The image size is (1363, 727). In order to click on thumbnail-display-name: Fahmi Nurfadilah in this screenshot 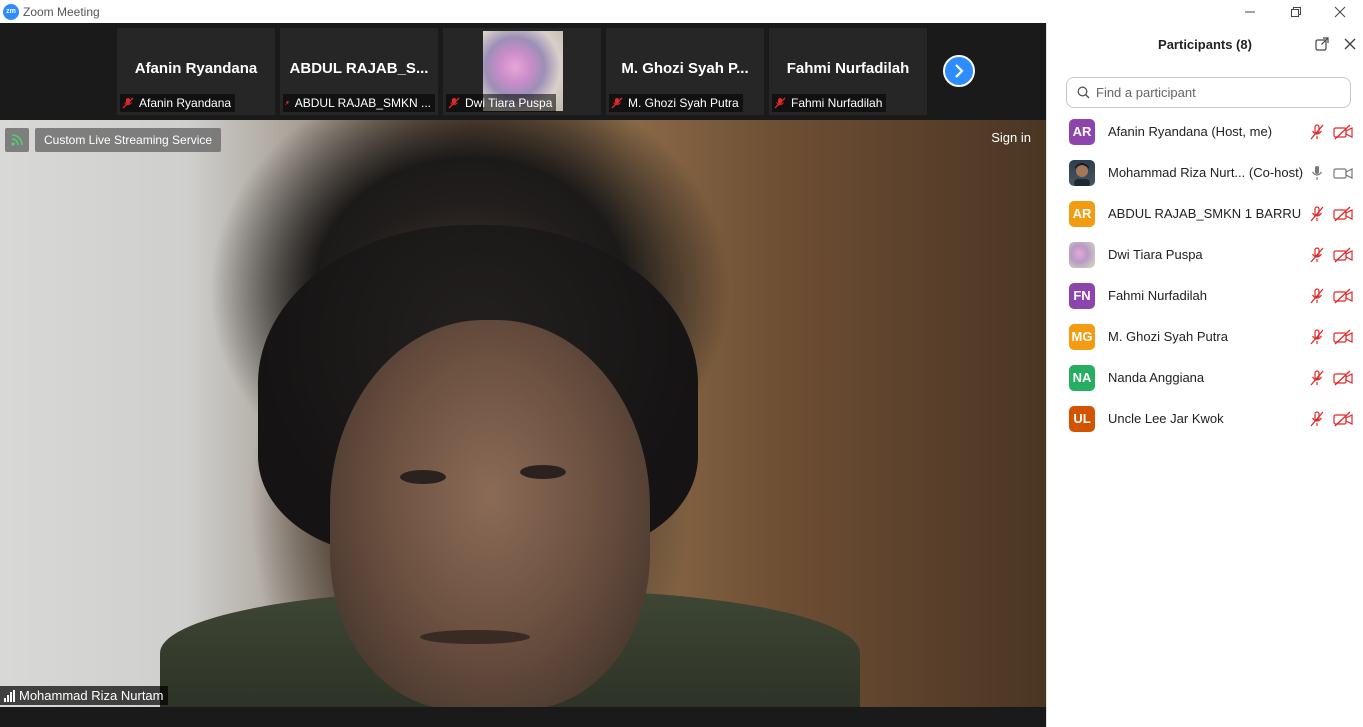, I will do `click(848, 68)`.